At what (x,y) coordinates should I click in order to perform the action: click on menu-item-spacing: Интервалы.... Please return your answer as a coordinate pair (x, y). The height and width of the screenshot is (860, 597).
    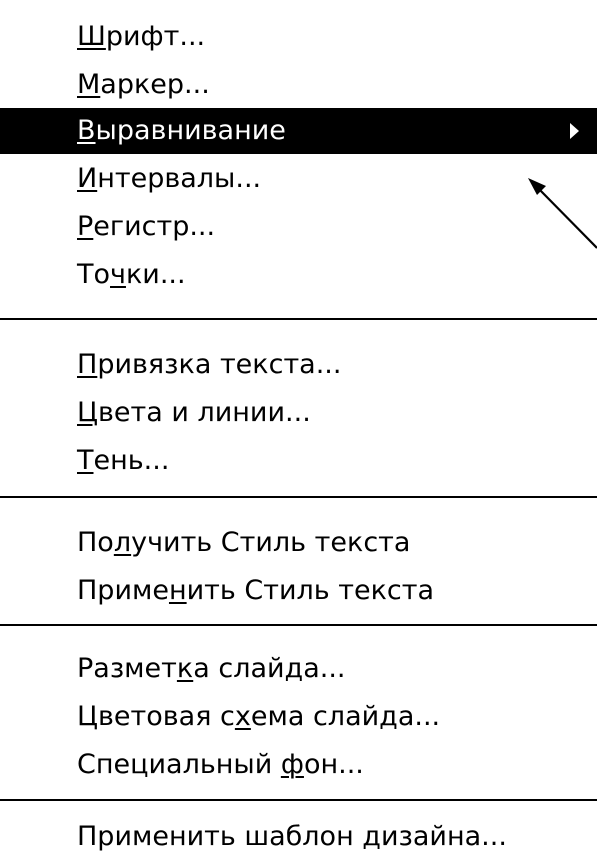
    Looking at the image, I should click on (298, 179).